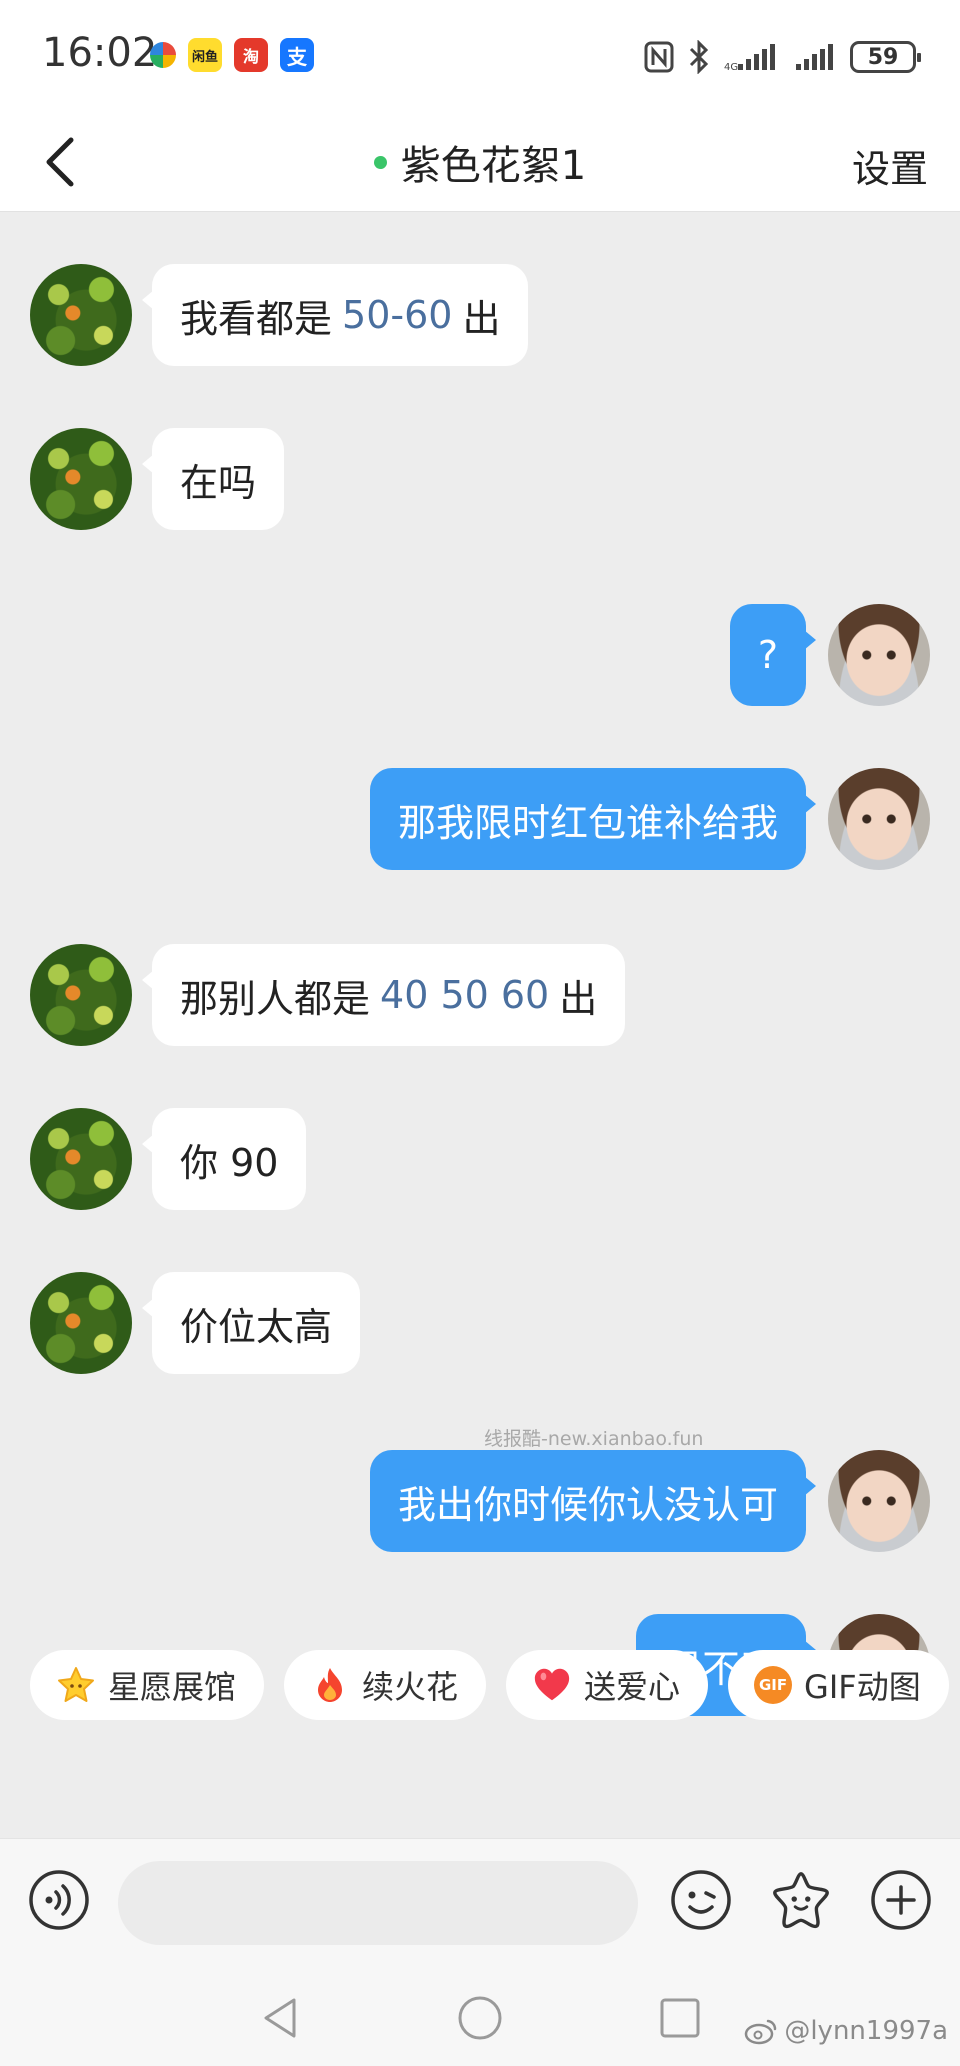 Image resolution: width=960 pixels, height=2066 pixels. I want to click on nfc-icon, so click(659, 57).